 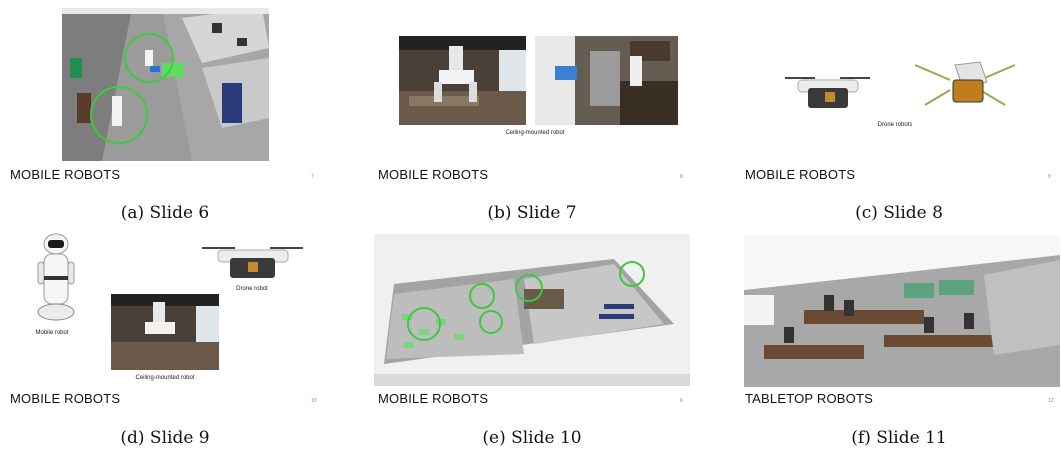 What do you see at coordinates (899, 213) in the screenshot?
I see `caption-c: (c) Slide 8` at bounding box center [899, 213].